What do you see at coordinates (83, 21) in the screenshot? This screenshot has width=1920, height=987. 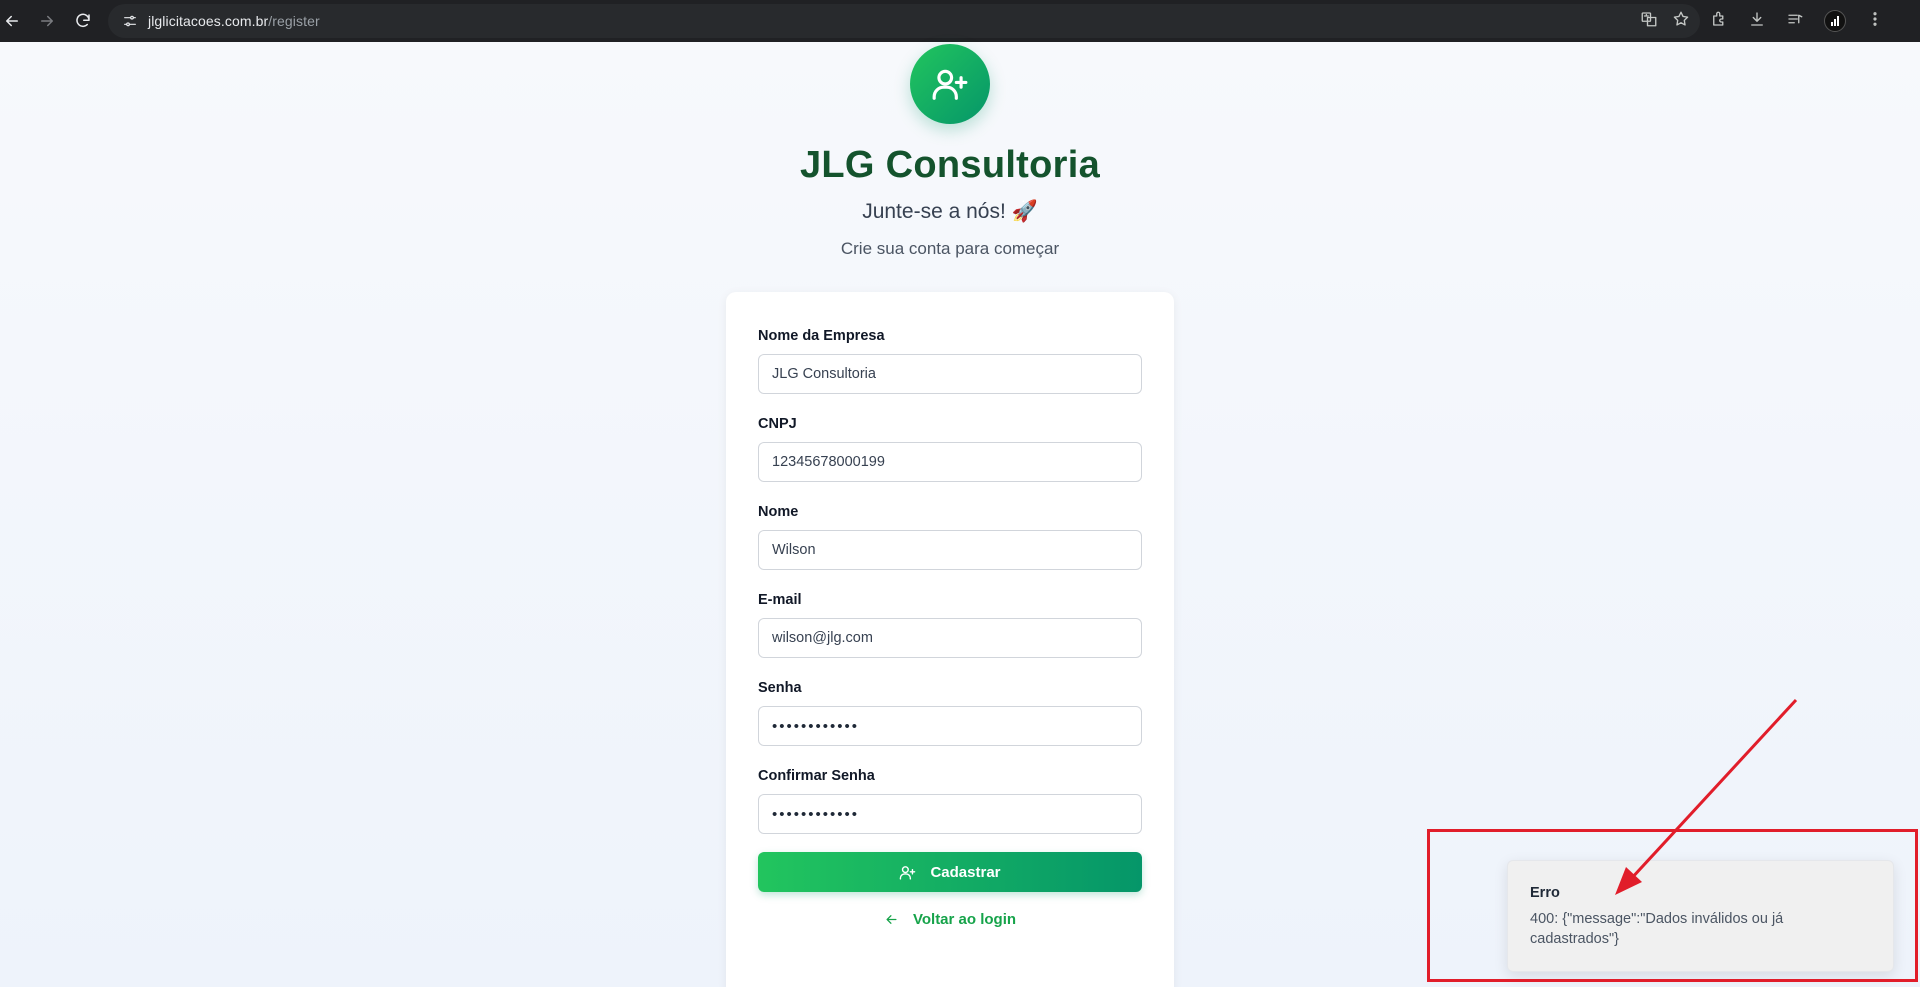 I see `reload-icon` at bounding box center [83, 21].